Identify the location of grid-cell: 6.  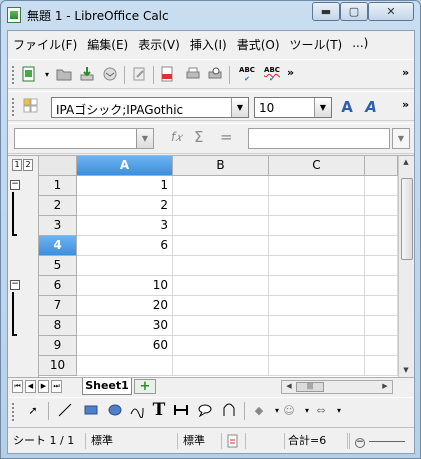
(125, 246).